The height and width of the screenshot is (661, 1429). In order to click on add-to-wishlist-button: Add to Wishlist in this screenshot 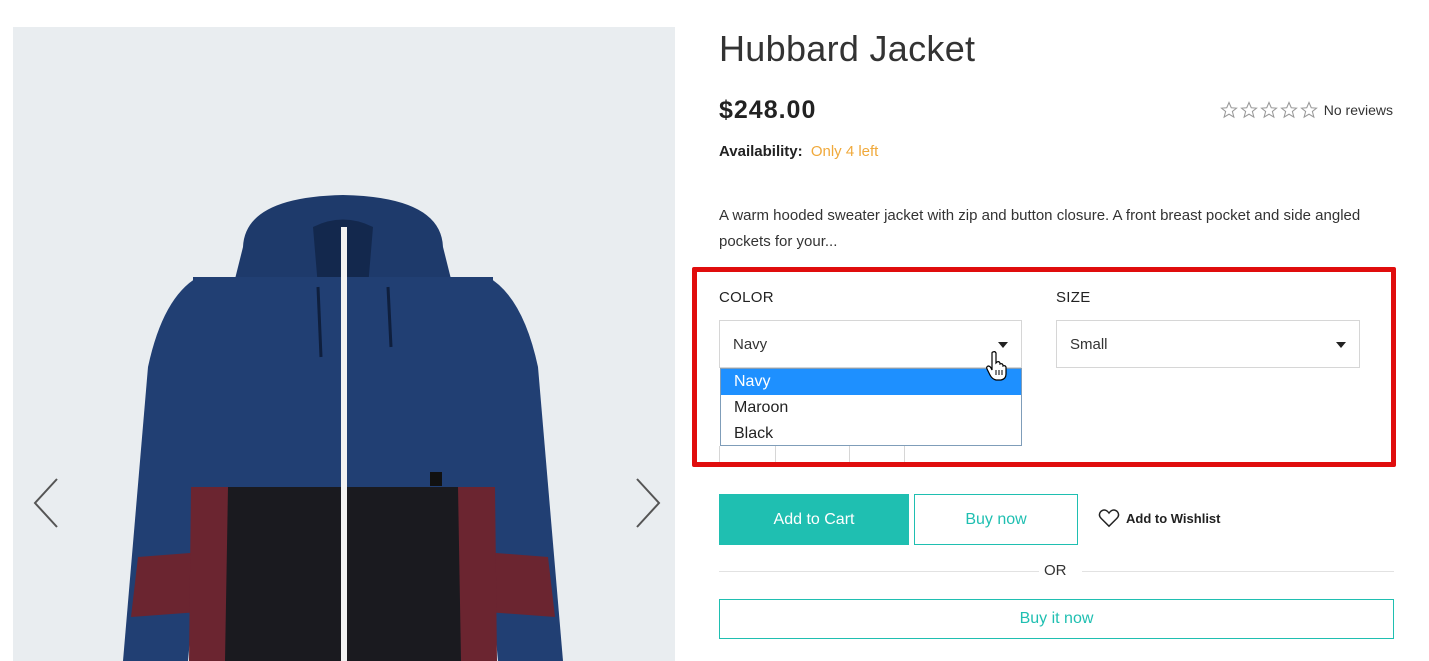, I will do `click(1159, 518)`.